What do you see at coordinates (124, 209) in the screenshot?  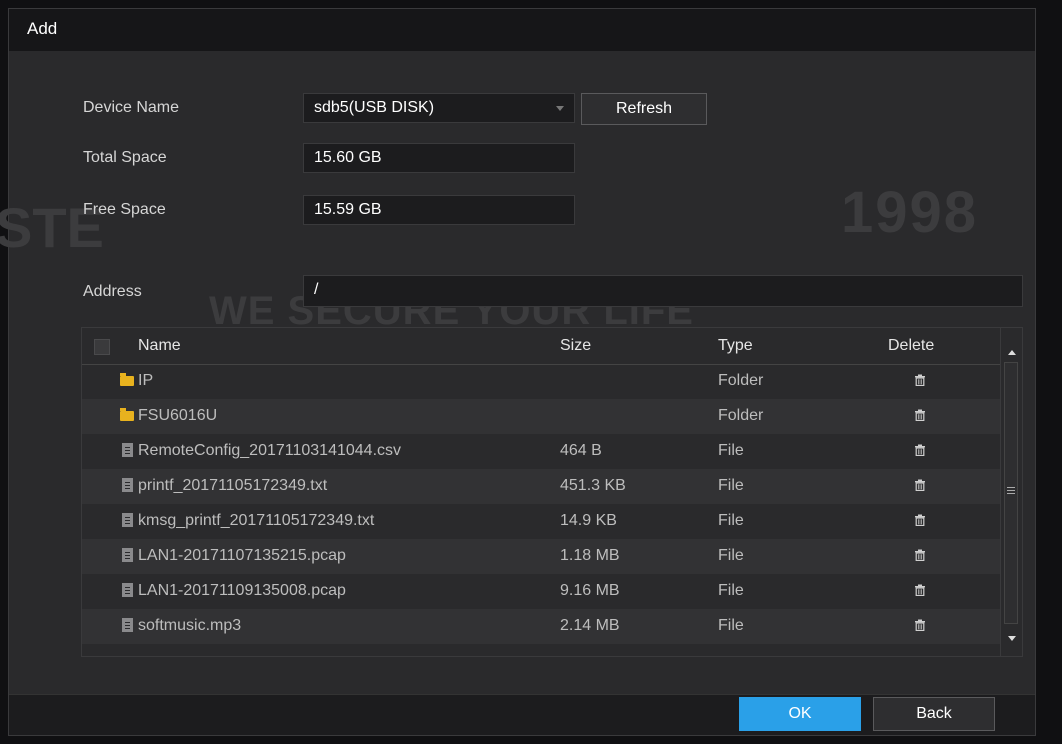 I see `free-space-label: Free Space` at bounding box center [124, 209].